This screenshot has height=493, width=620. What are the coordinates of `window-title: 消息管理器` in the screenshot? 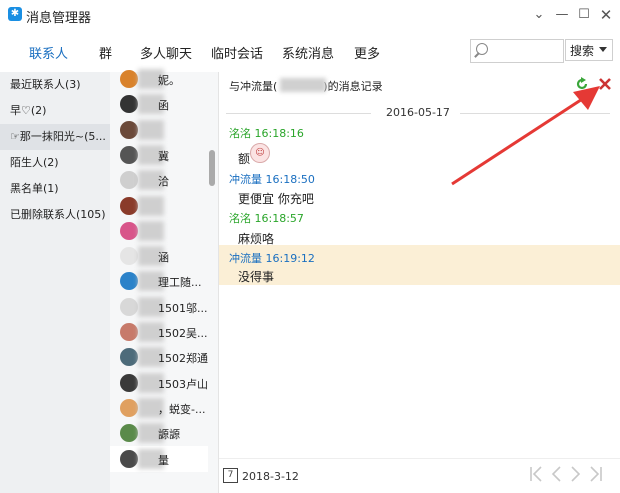 It's located at (59, 18).